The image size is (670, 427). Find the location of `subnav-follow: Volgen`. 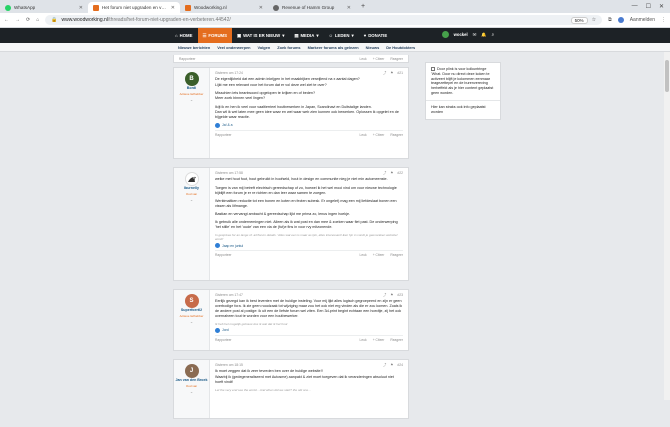

subnav-follow: Volgen is located at coordinates (264, 47).